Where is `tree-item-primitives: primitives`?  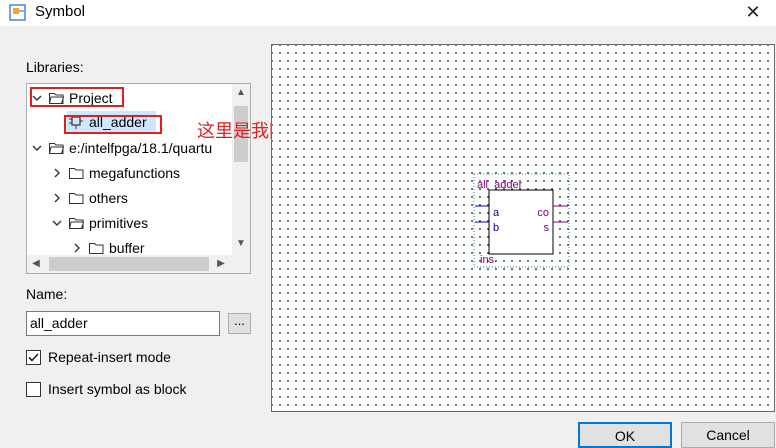 tree-item-primitives: primitives is located at coordinates (129, 223).